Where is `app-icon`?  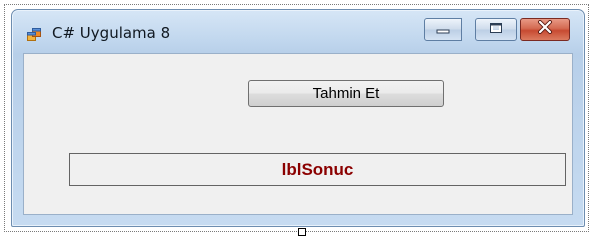 app-icon is located at coordinates (34, 35).